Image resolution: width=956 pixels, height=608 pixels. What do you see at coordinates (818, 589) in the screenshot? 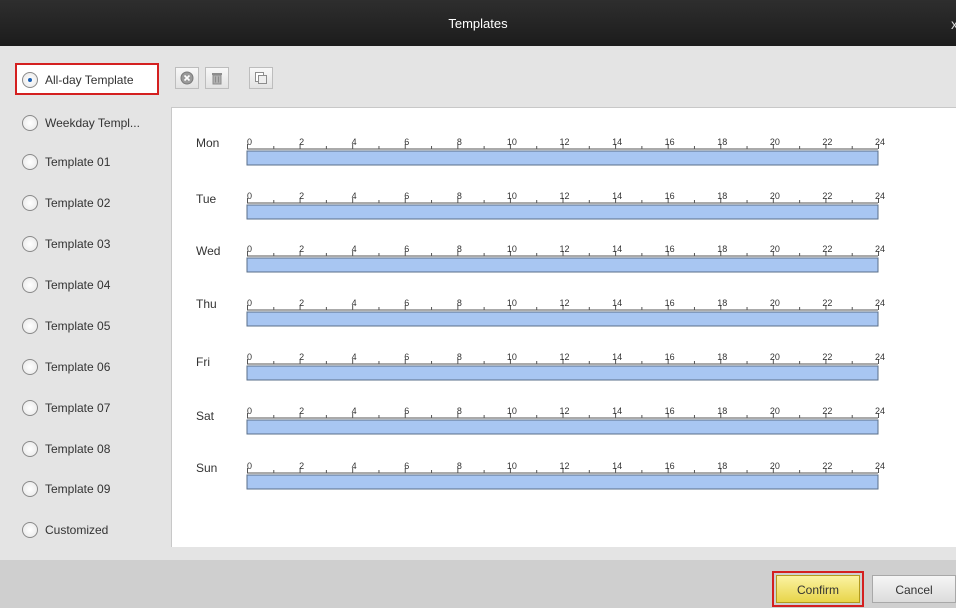
I see `confirm-button: Confirm` at bounding box center [818, 589].